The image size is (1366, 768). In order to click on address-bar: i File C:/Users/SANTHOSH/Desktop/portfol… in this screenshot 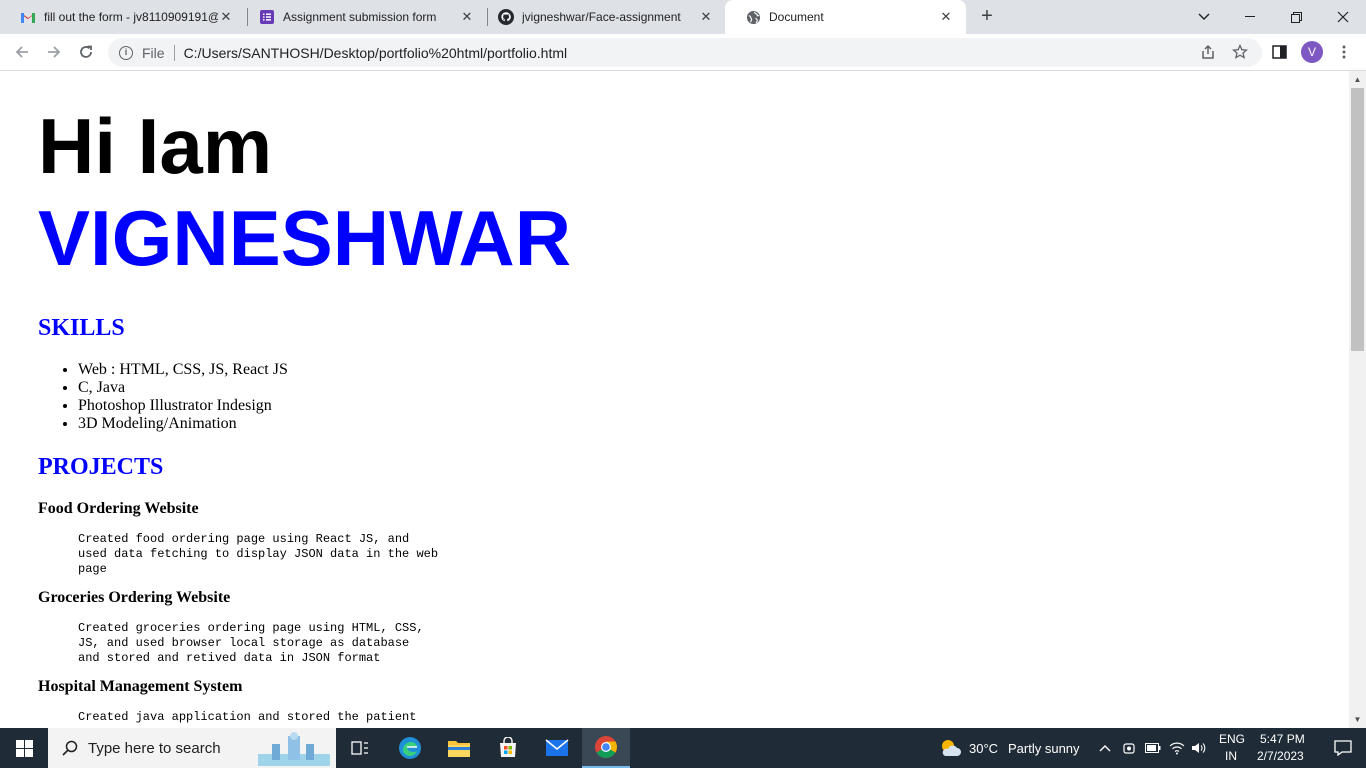, I will do `click(685, 52)`.